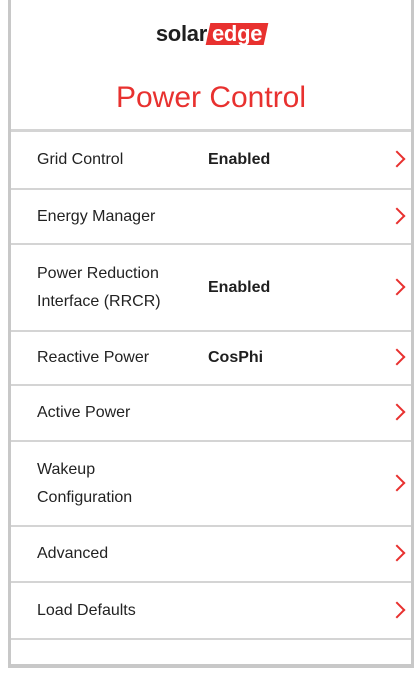 Image resolution: width=418 pixels, height=675 pixels. Describe the element at coordinates (211, 97) in the screenshot. I see `page-title: Power Control` at that location.